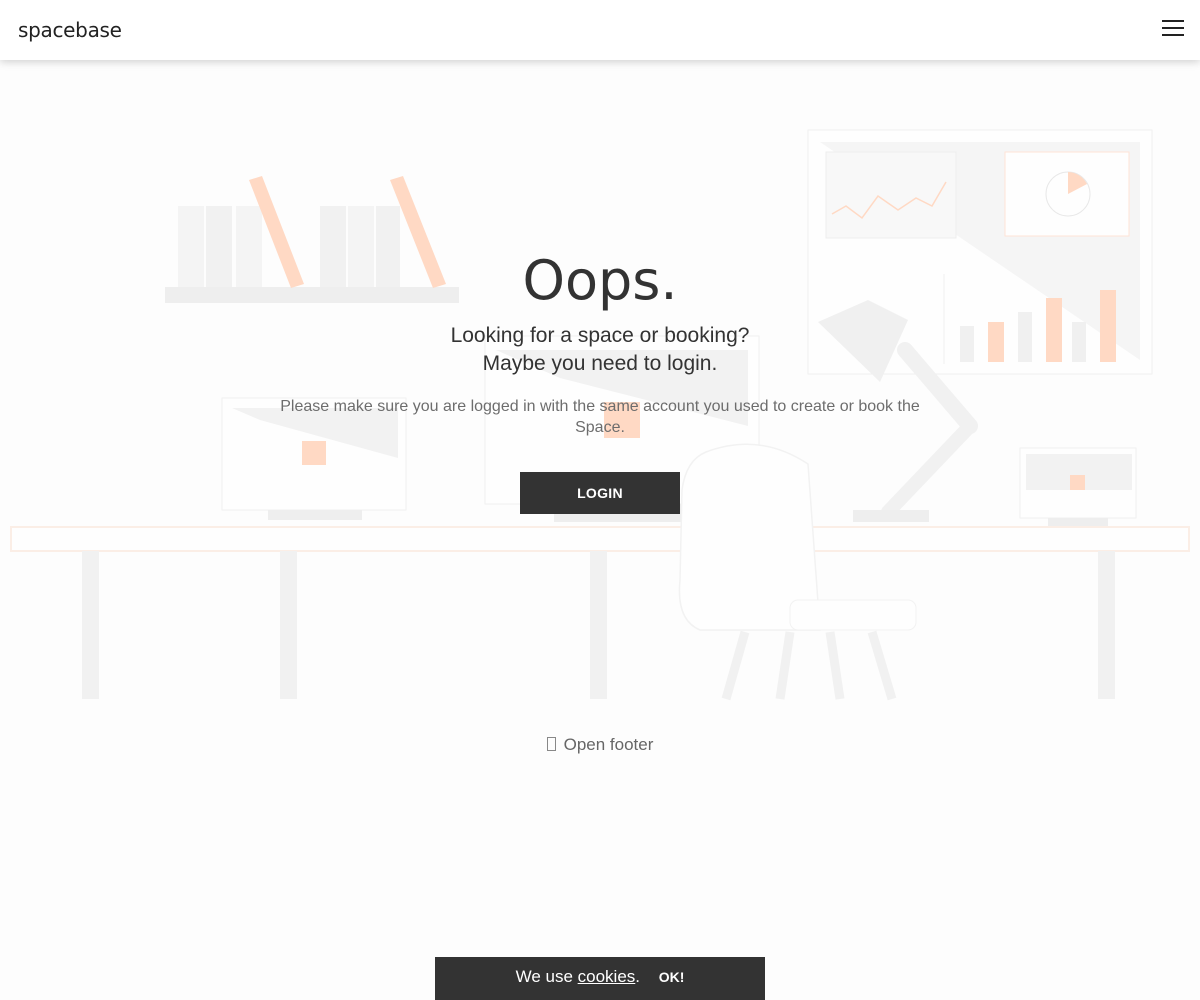 This screenshot has width=1200, height=1000. I want to click on open-footer-button: Open footer, so click(600, 745).